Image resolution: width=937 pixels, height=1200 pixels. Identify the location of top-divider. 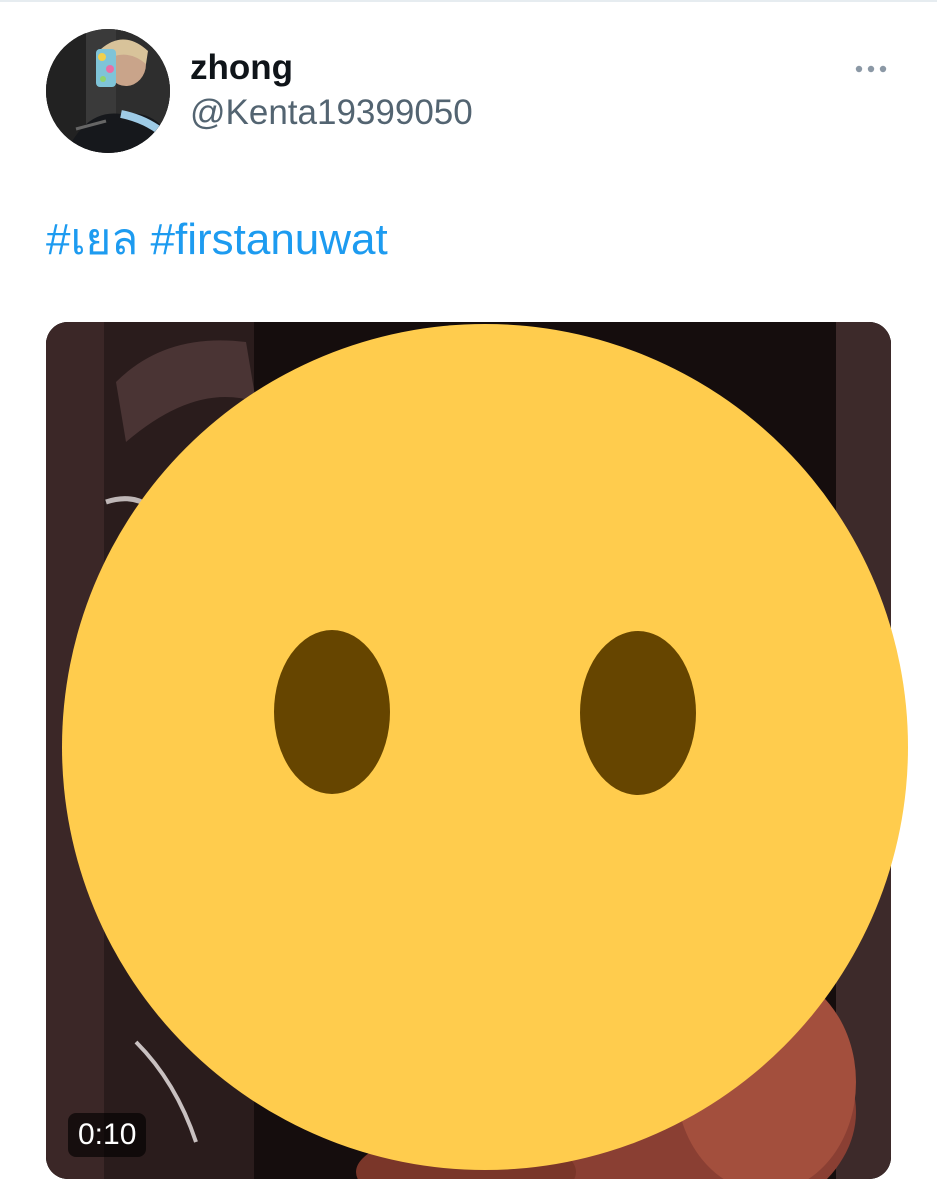
(468, 1).